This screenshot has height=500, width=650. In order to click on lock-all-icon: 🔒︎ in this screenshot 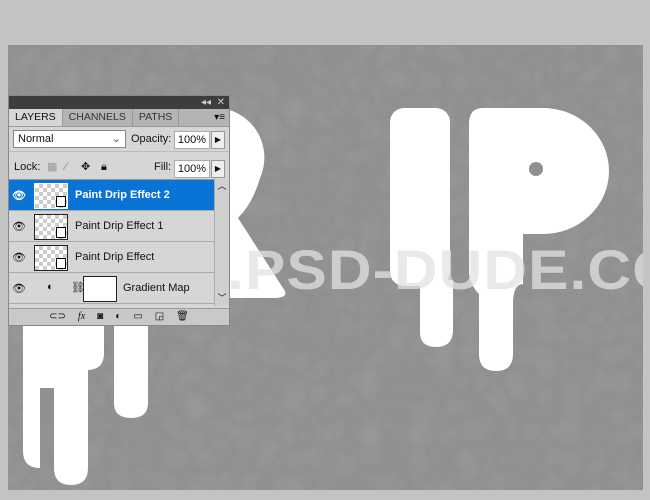, I will do `click(104, 167)`.